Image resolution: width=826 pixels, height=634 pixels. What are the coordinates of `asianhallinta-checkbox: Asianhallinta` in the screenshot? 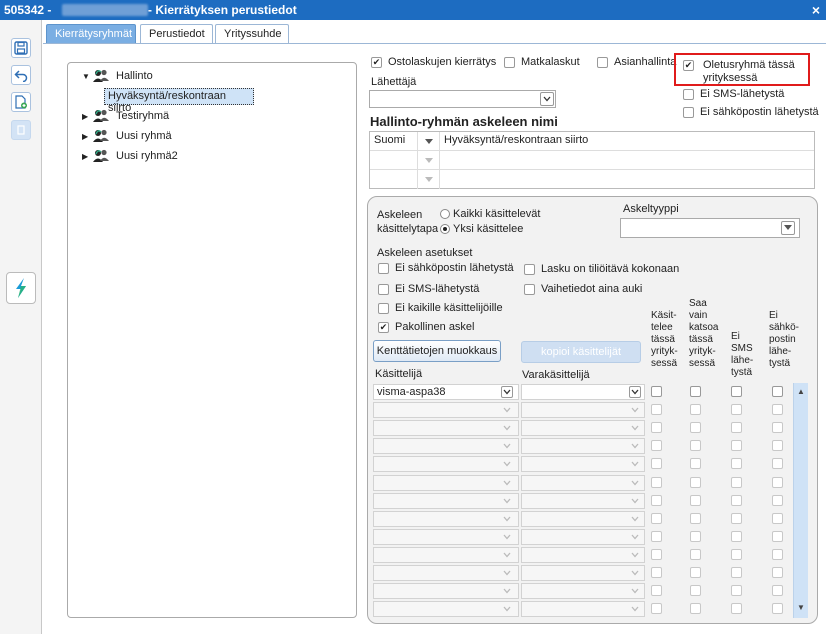 It's located at (636, 62).